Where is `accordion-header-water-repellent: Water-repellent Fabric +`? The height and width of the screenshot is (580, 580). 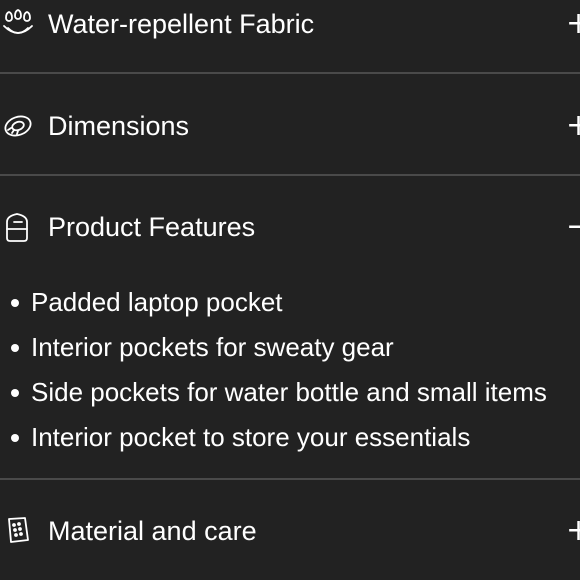
accordion-header-water-repellent: Water-repellent Fabric + is located at coordinates (290, 36).